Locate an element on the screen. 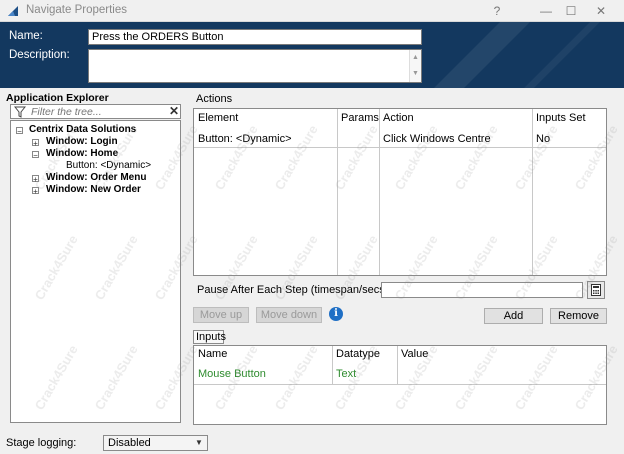  name-label: Name: is located at coordinates (26, 36).